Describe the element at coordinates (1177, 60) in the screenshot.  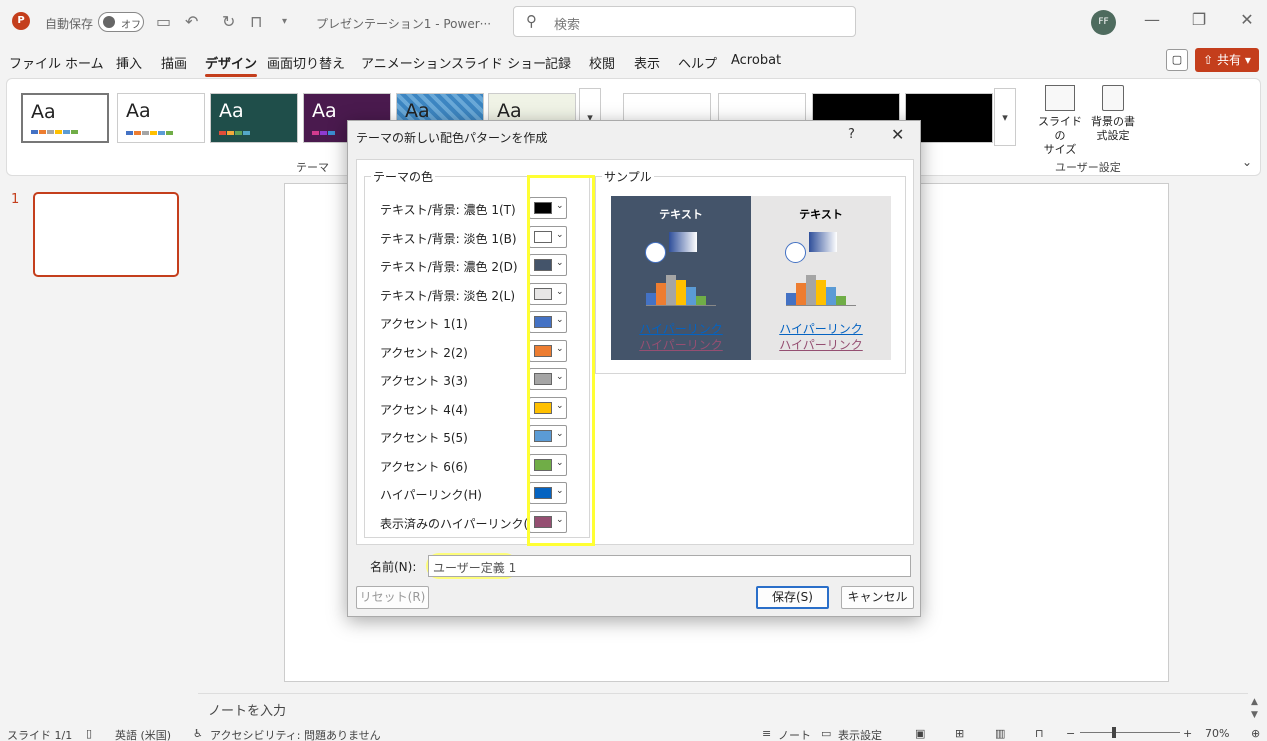
I see `comment-icon: ▢` at that location.